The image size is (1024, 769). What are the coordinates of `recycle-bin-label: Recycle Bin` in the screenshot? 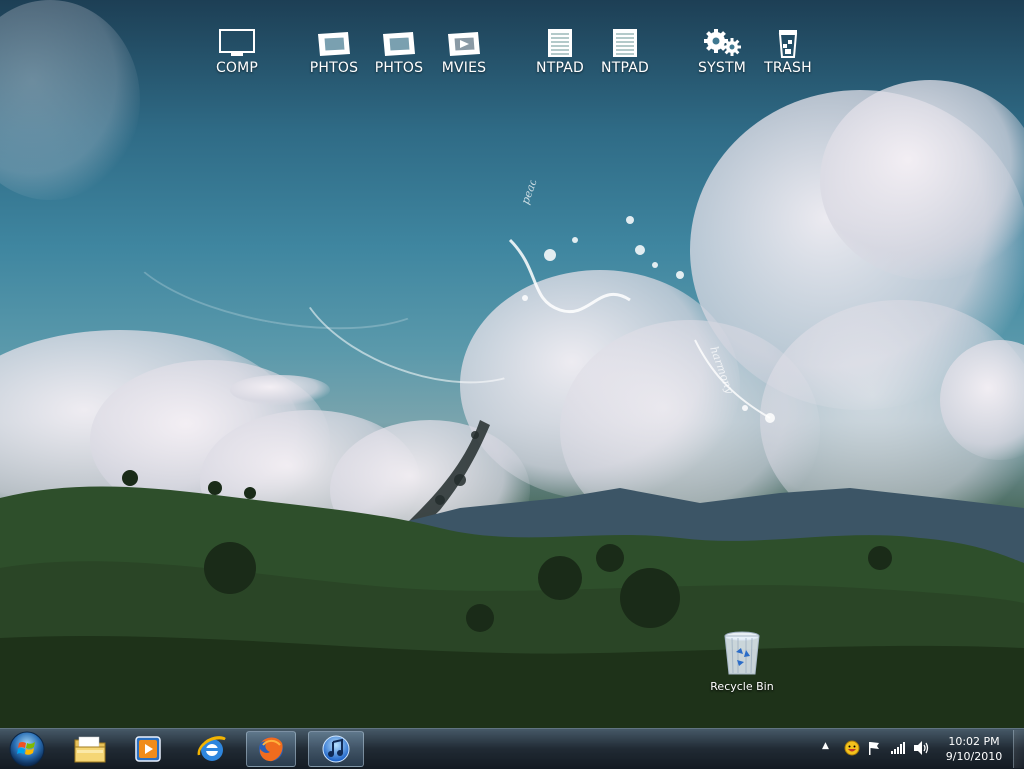 It's located at (742, 686).